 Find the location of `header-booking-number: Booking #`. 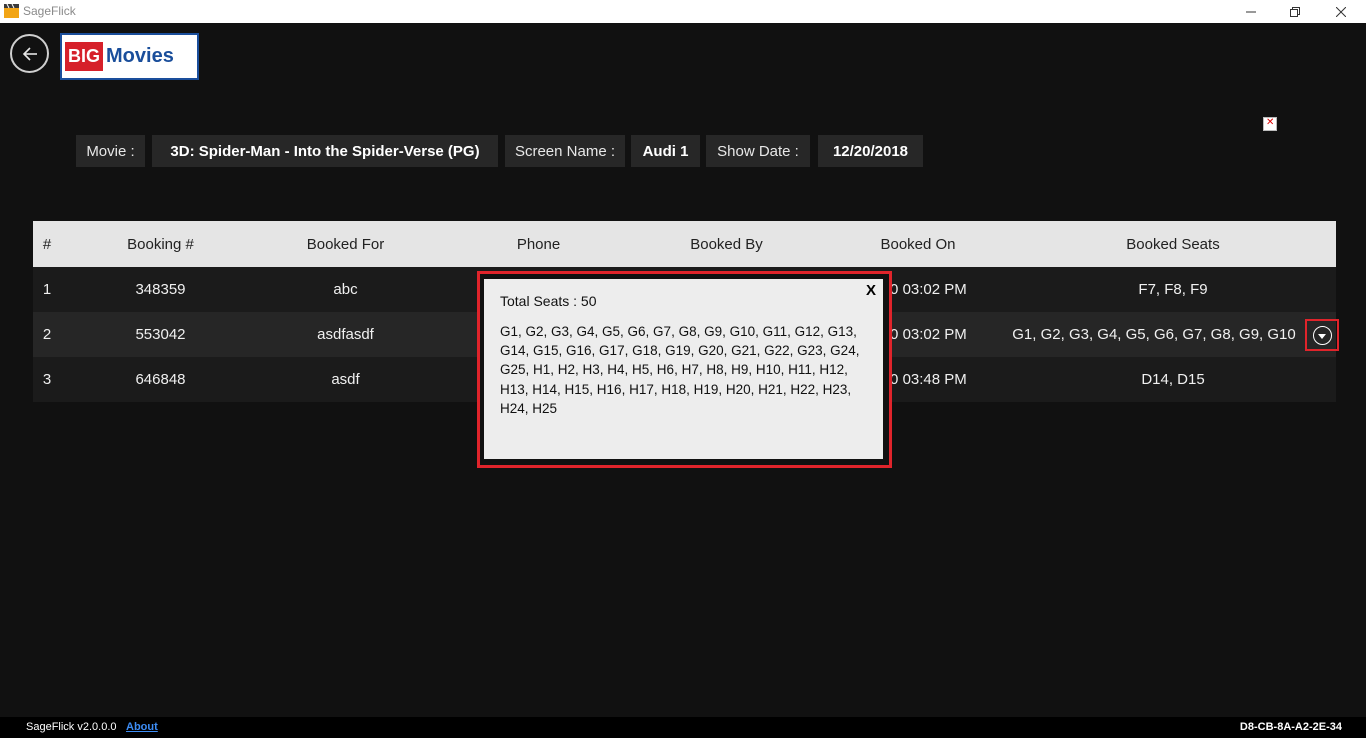

header-booking-number: Booking # is located at coordinates (160, 244).